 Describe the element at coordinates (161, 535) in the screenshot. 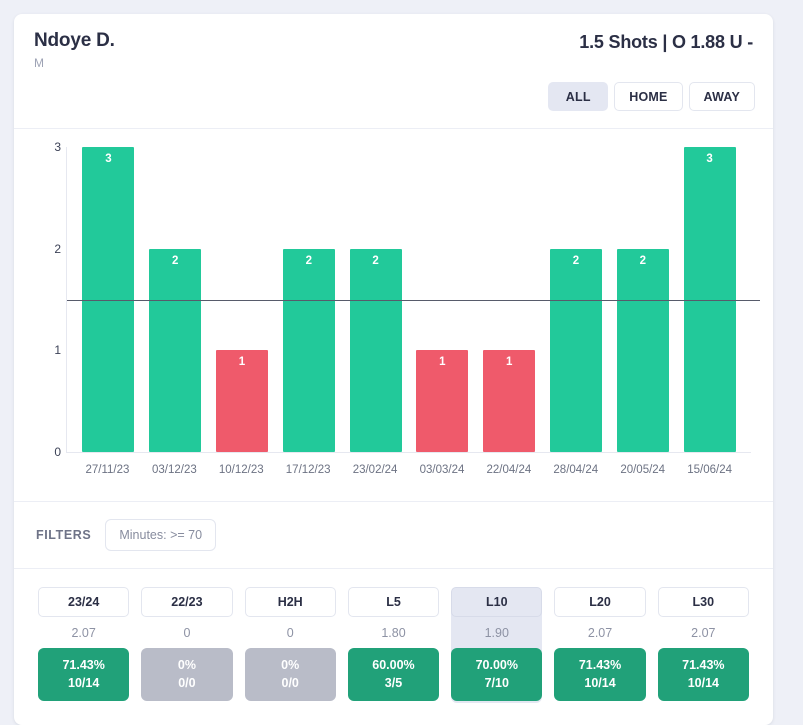

I see `filter-chip-minutes: Minutes: >= 70` at that location.